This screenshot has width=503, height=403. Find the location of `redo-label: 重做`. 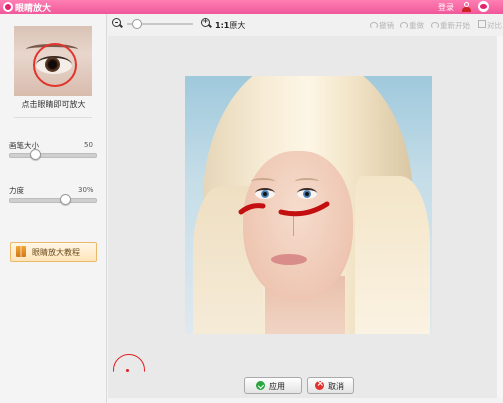

redo-label: 重做 is located at coordinates (416, 25).